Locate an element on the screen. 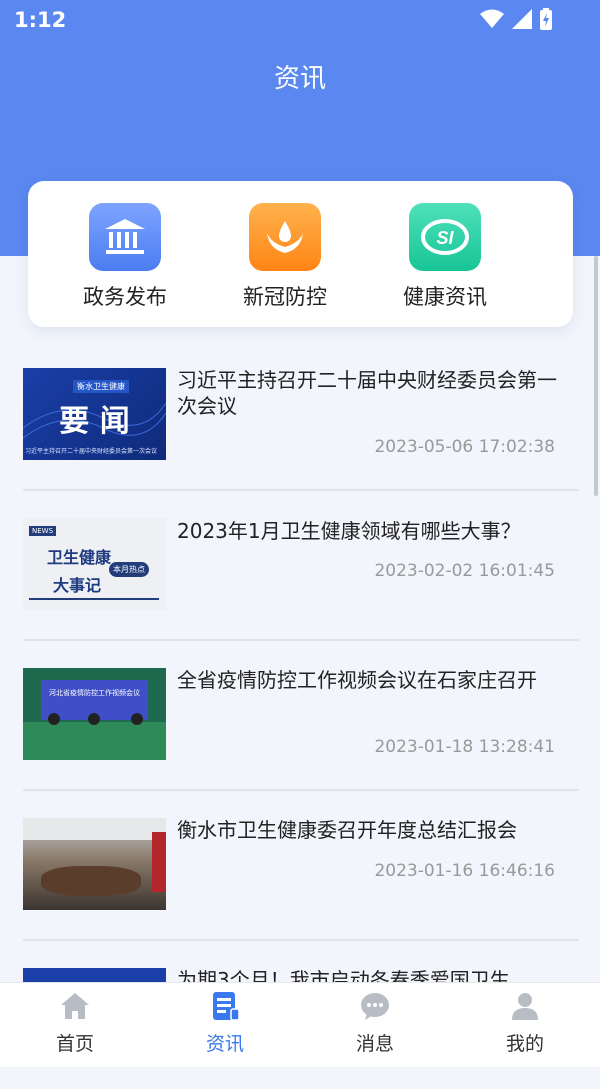 The width and height of the screenshot is (600, 1089). thumb-screen-text: 河北省疫情防控工作视频会议 is located at coordinates (94, 693).